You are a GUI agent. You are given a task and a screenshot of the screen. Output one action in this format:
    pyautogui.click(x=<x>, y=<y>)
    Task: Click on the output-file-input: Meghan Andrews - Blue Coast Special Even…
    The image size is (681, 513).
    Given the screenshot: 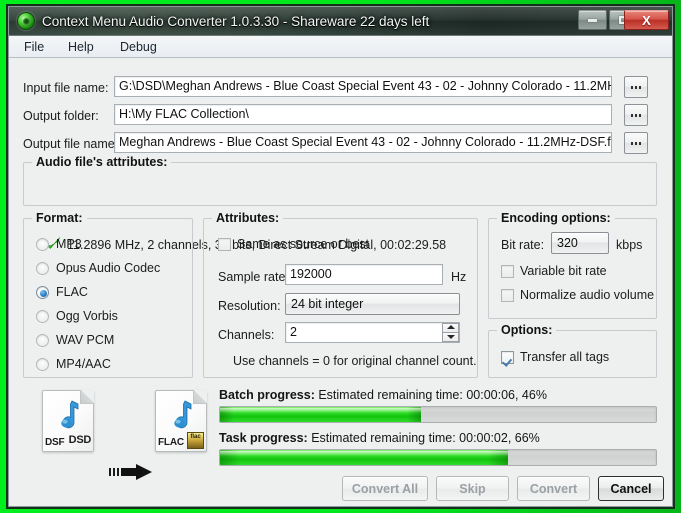 What is the action you would take?
    pyautogui.click(x=363, y=142)
    